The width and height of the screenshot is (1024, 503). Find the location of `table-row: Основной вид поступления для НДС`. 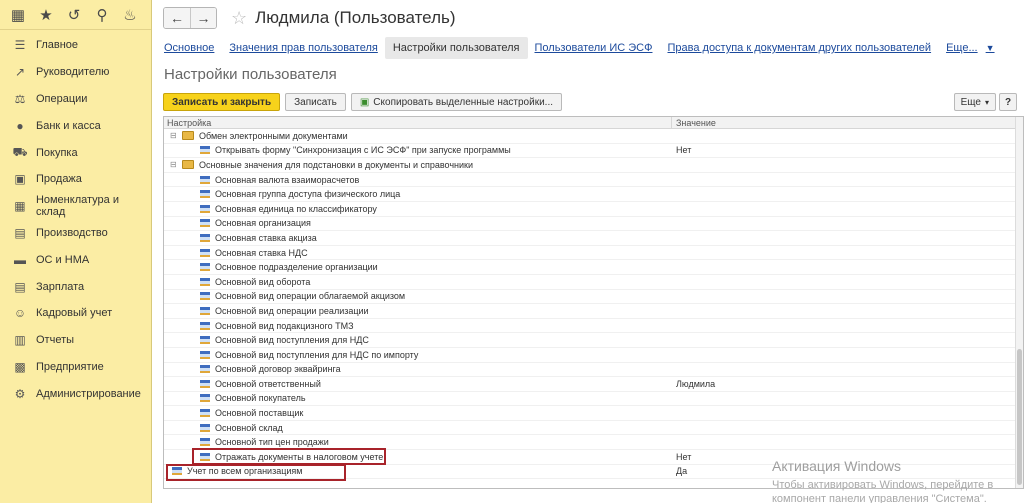

table-row: Основной вид поступления для НДС is located at coordinates (593, 340).